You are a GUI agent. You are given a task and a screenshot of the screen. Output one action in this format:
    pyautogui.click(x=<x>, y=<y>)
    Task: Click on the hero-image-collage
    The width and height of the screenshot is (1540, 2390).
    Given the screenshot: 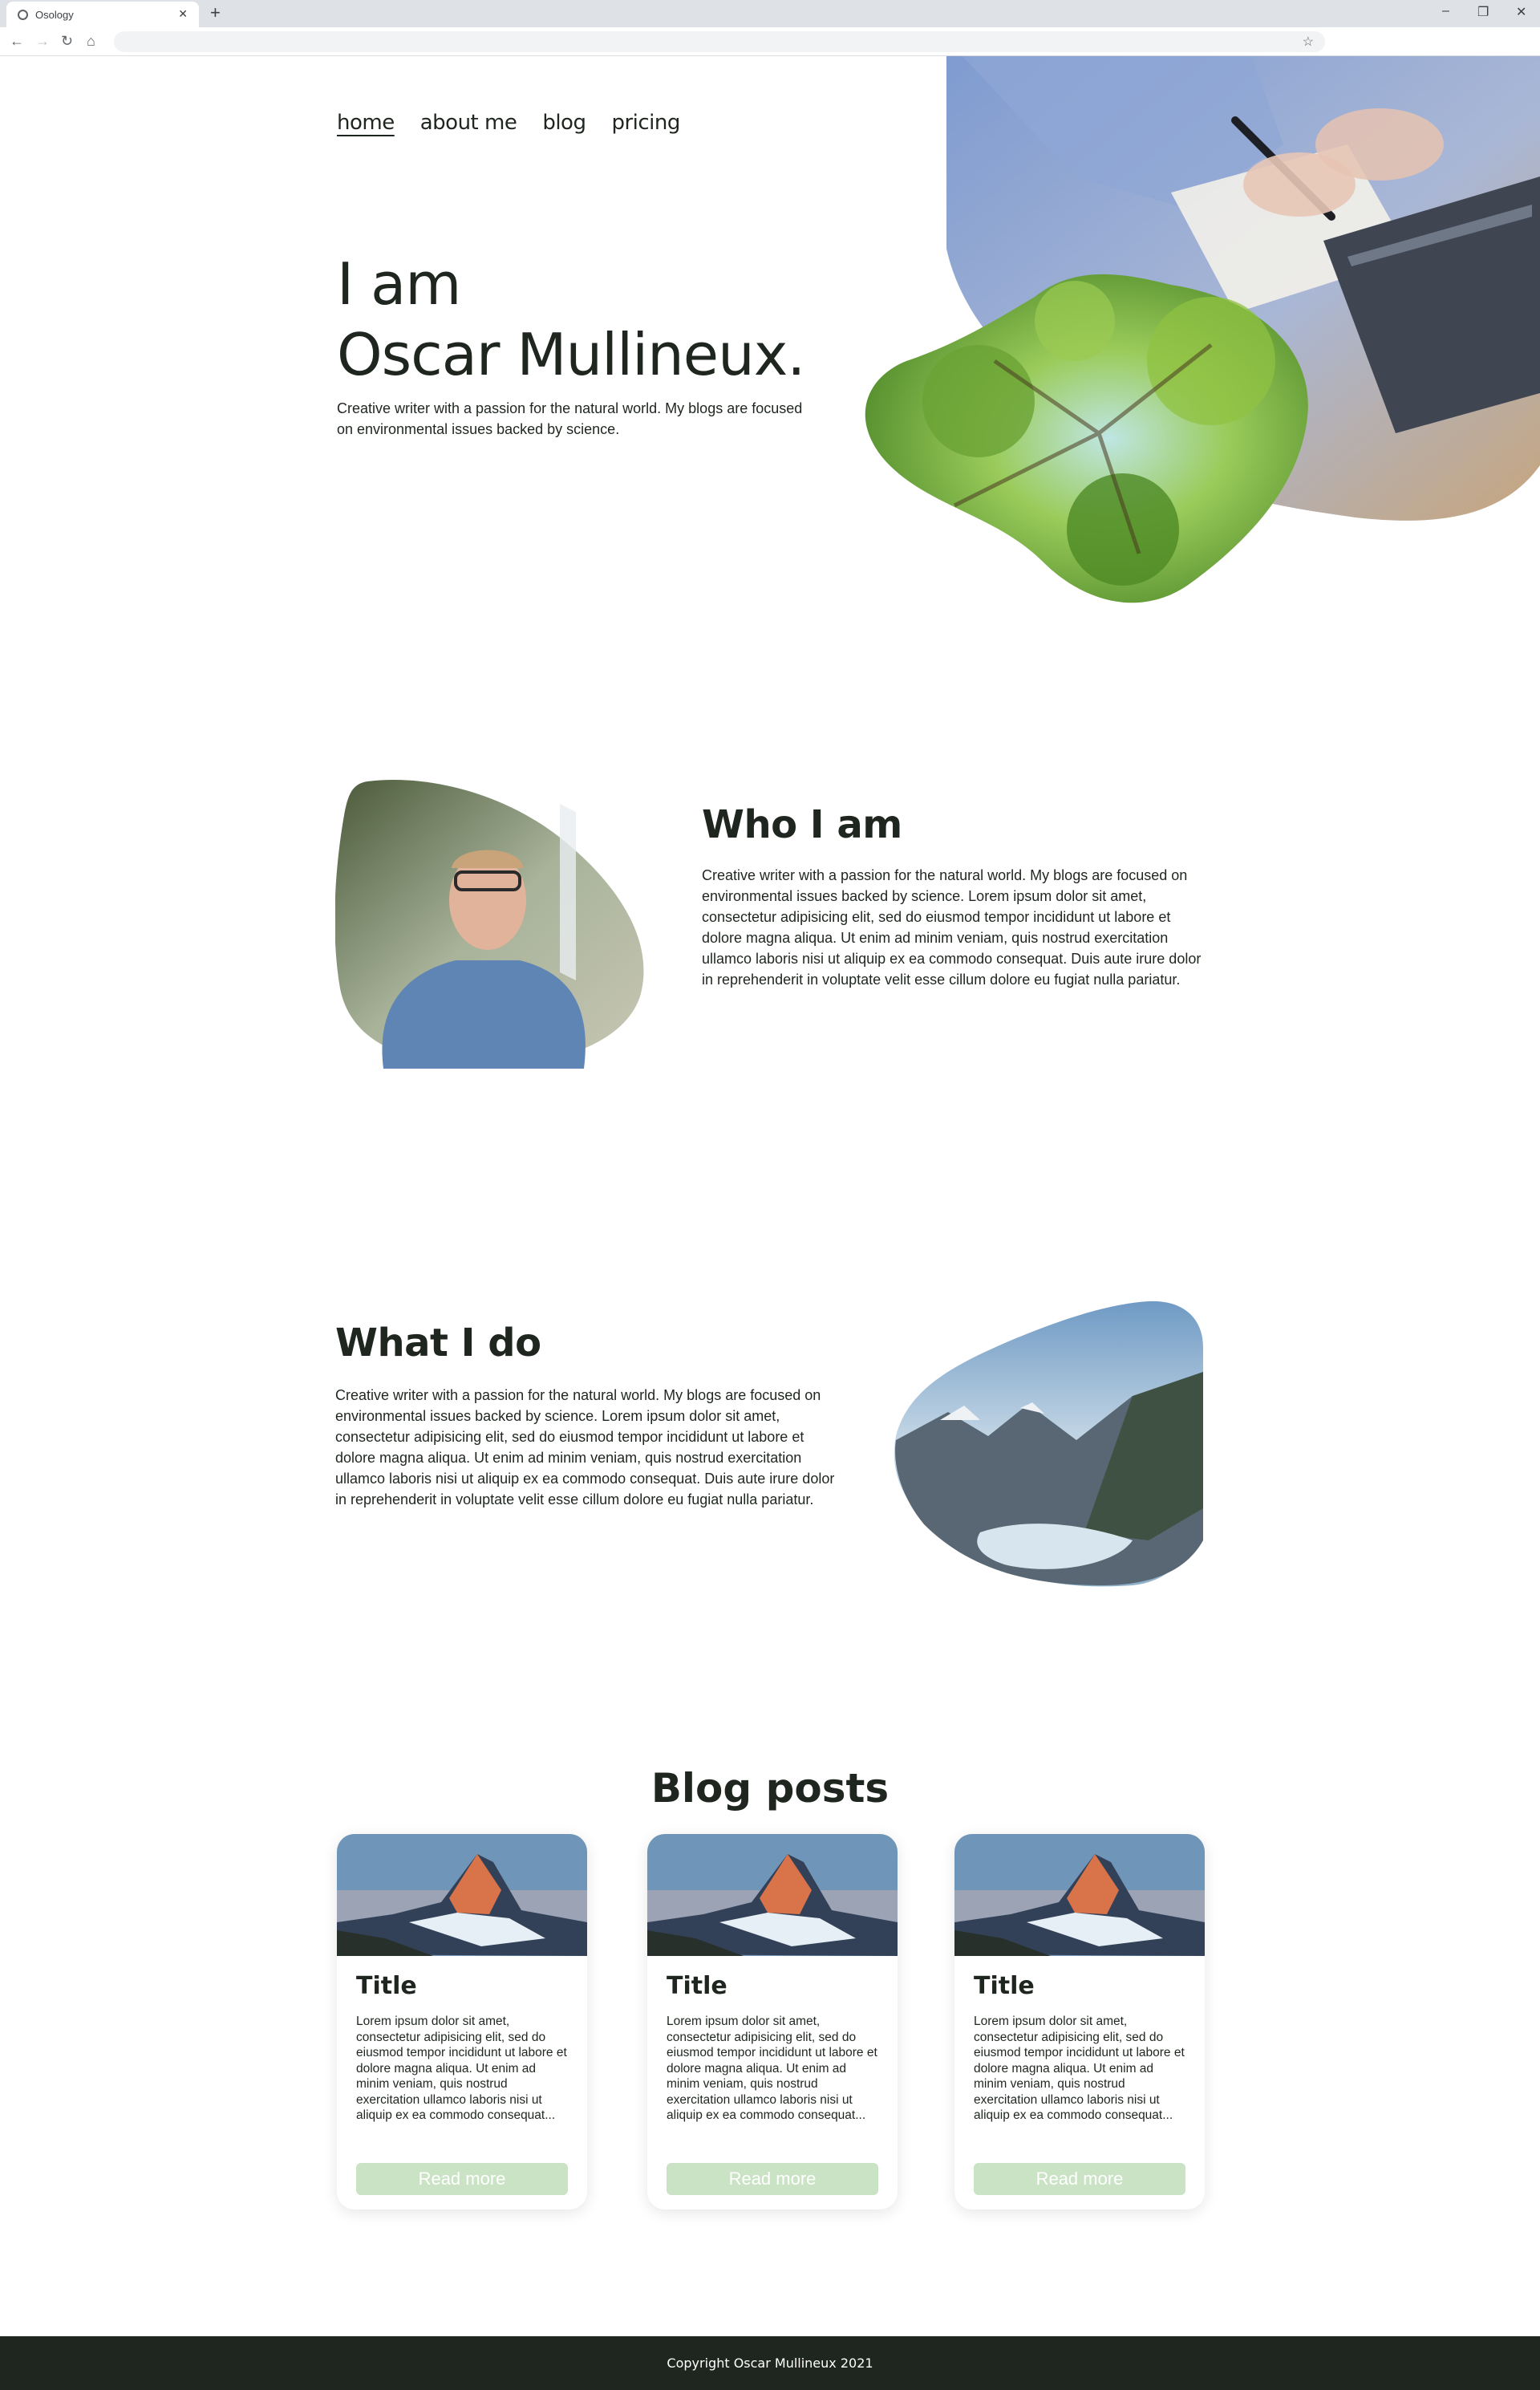 What is the action you would take?
    pyautogui.click(x=1202, y=330)
    